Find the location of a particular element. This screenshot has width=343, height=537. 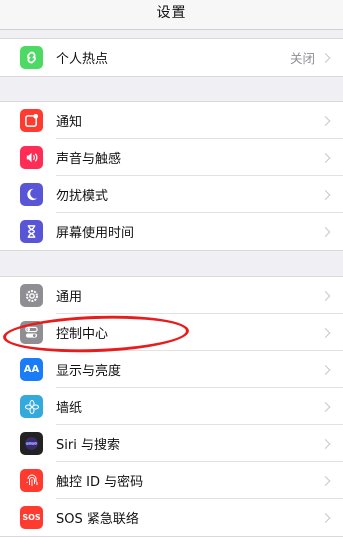

nav-bar: 设置 is located at coordinates (171, 15).